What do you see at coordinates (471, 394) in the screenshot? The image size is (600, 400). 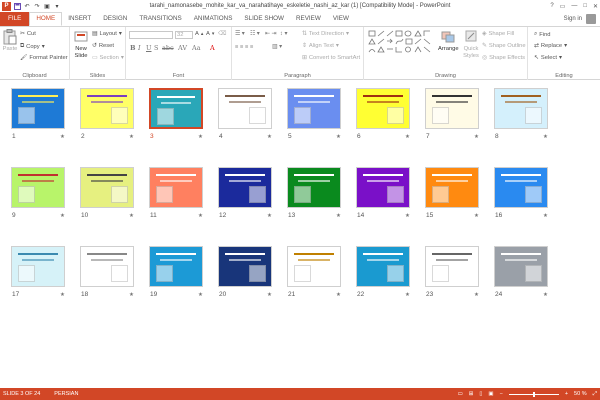 I see `slide-sorter-view-icon: ⊞` at bounding box center [471, 394].